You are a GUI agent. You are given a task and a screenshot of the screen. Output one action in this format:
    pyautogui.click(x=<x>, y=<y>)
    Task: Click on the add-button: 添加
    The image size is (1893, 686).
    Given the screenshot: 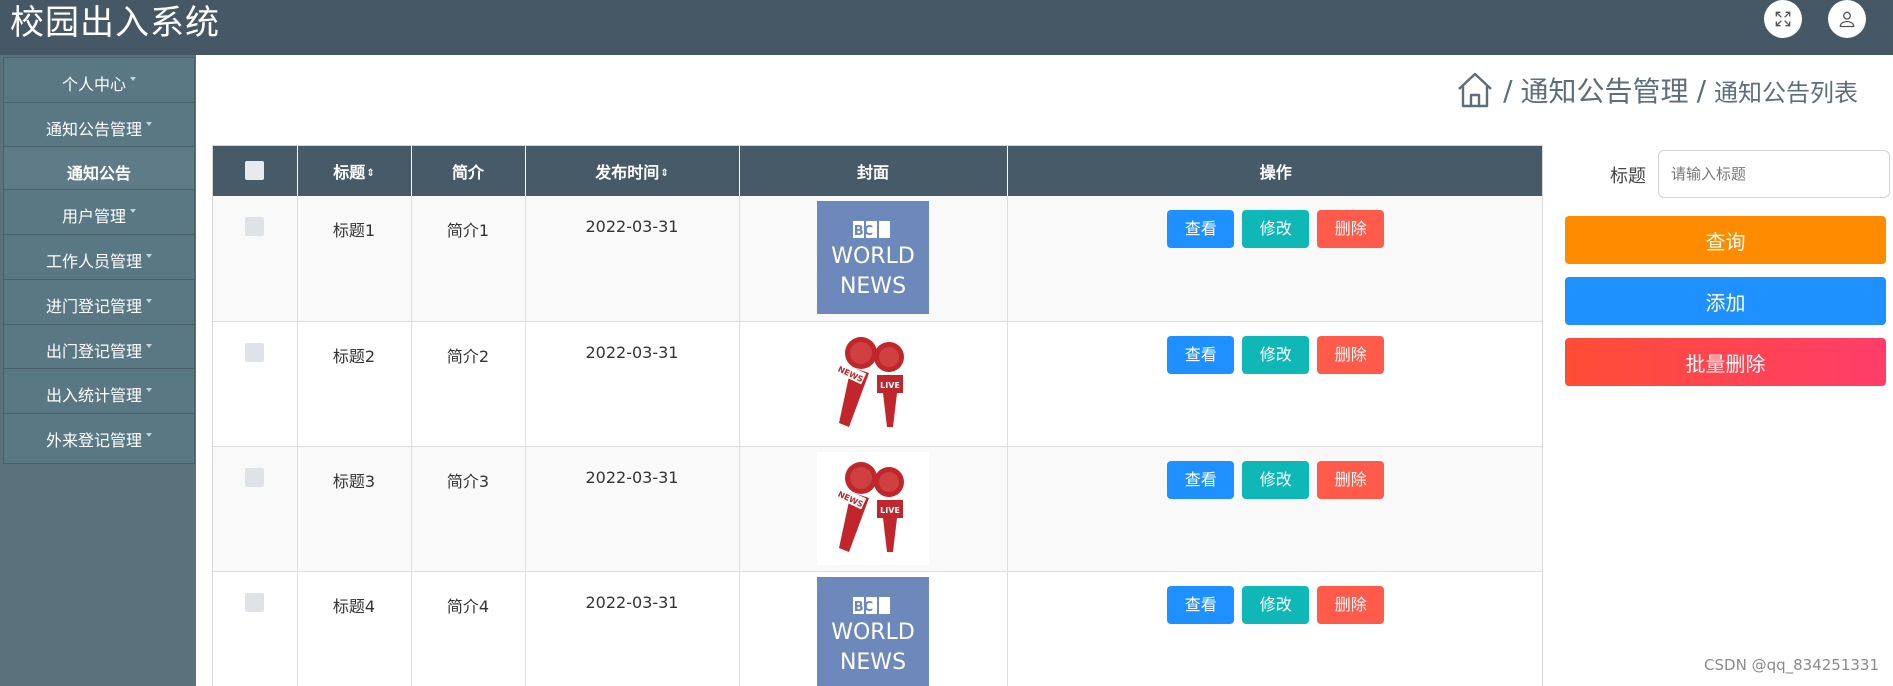 What is the action you would take?
    pyautogui.click(x=1725, y=301)
    